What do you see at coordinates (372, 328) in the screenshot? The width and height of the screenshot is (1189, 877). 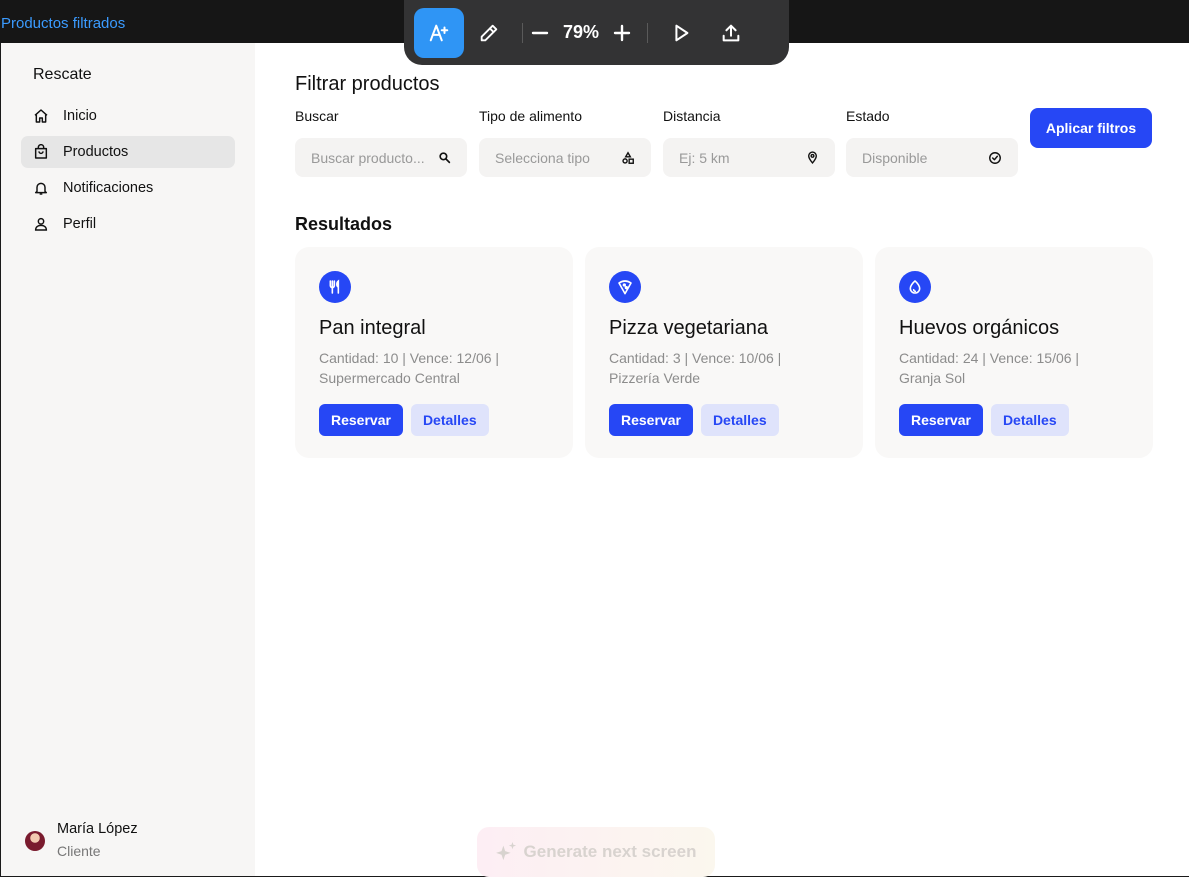 I see `product-title: Pan integral` at bounding box center [372, 328].